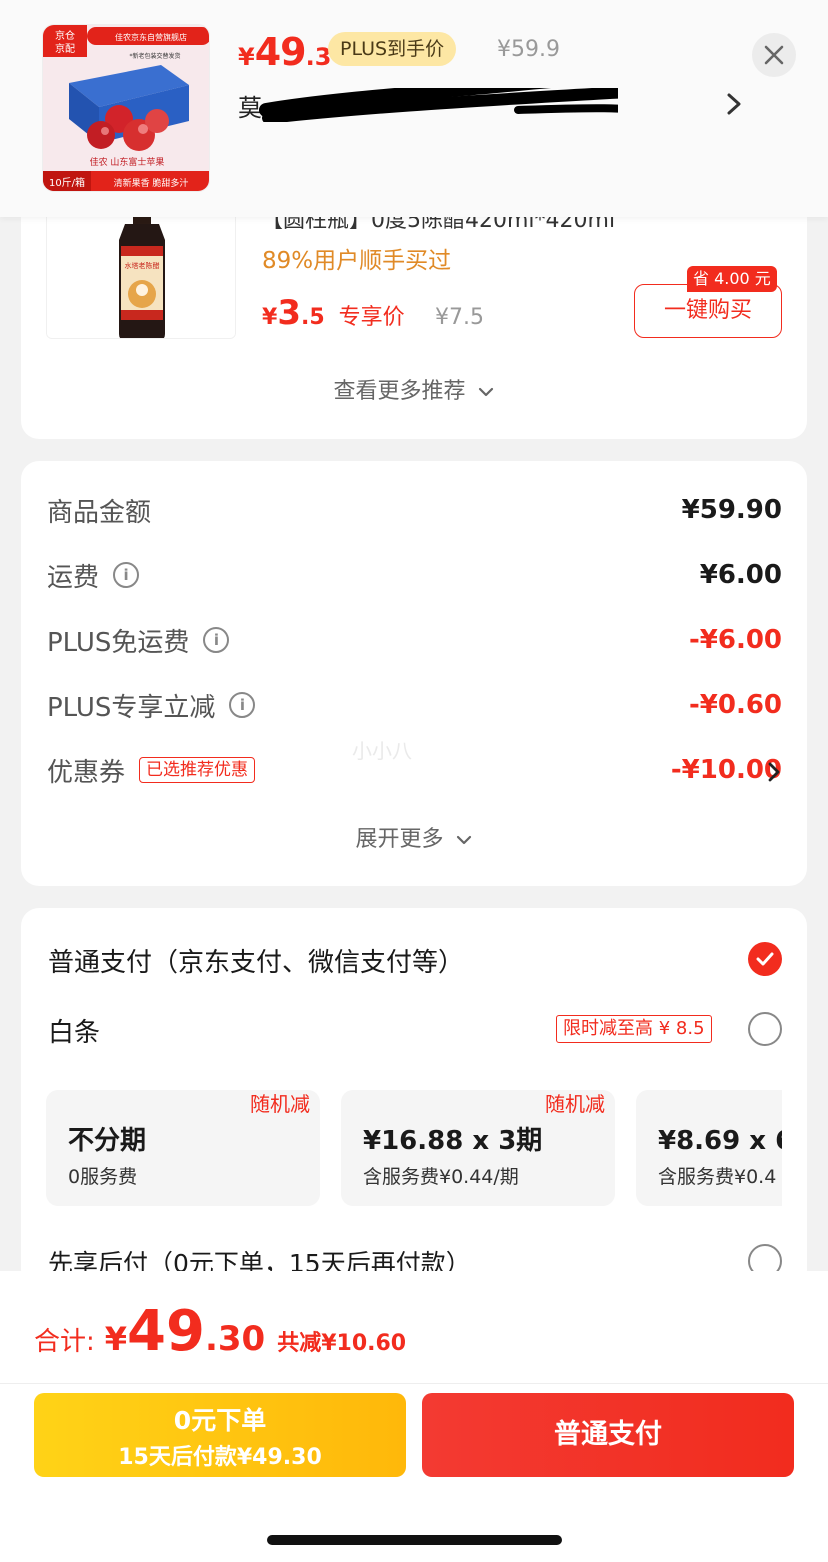 Image resolution: width=828 pixels, height=1562 pixels. Describe the element at coordinates (289, 313) in the screenshot. I see `recommend-price-integer: 3` at that location.